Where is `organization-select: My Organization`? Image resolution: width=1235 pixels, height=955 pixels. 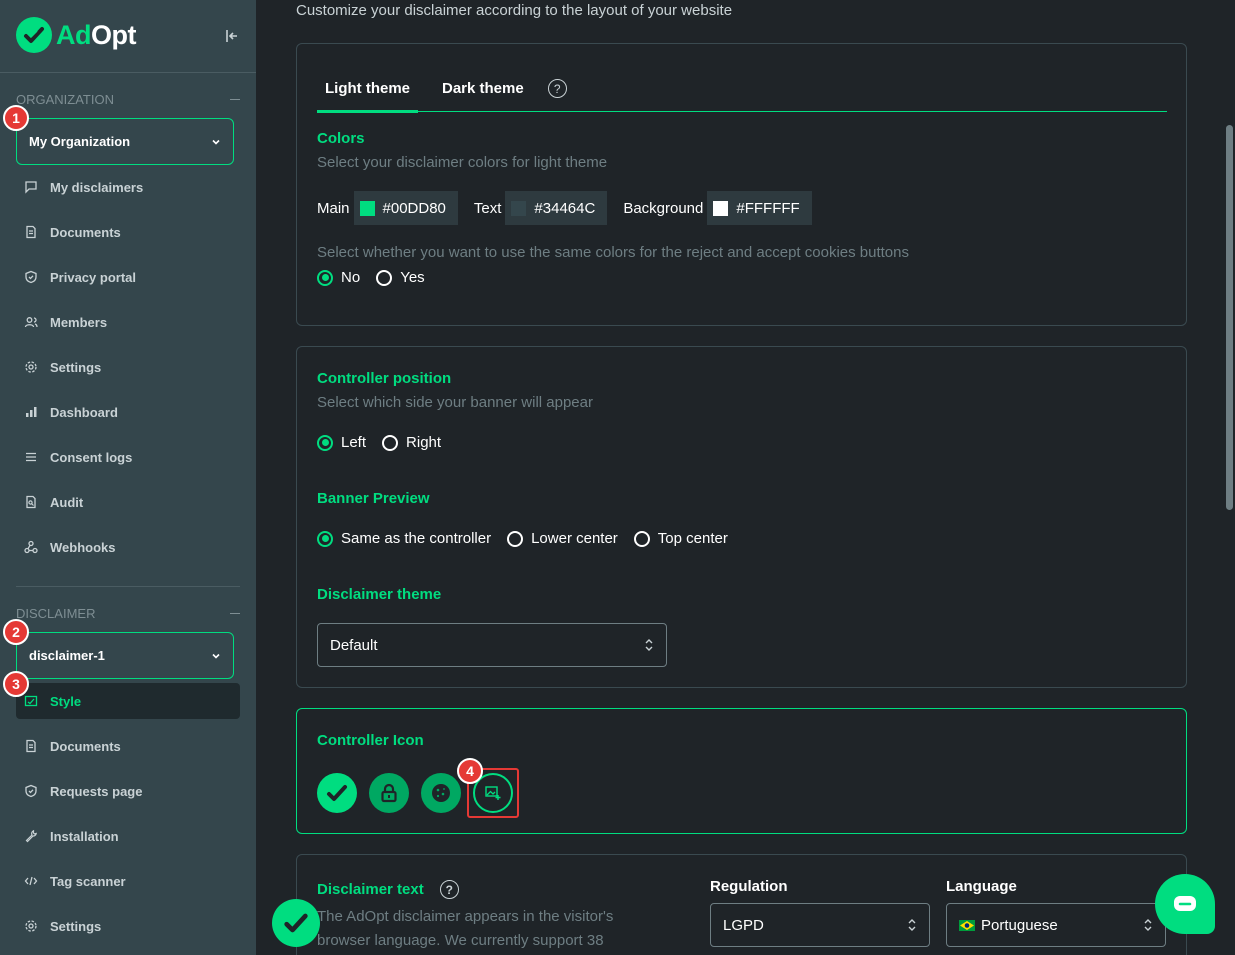
organization-select: My Organization is located at coordinates (125, 141).